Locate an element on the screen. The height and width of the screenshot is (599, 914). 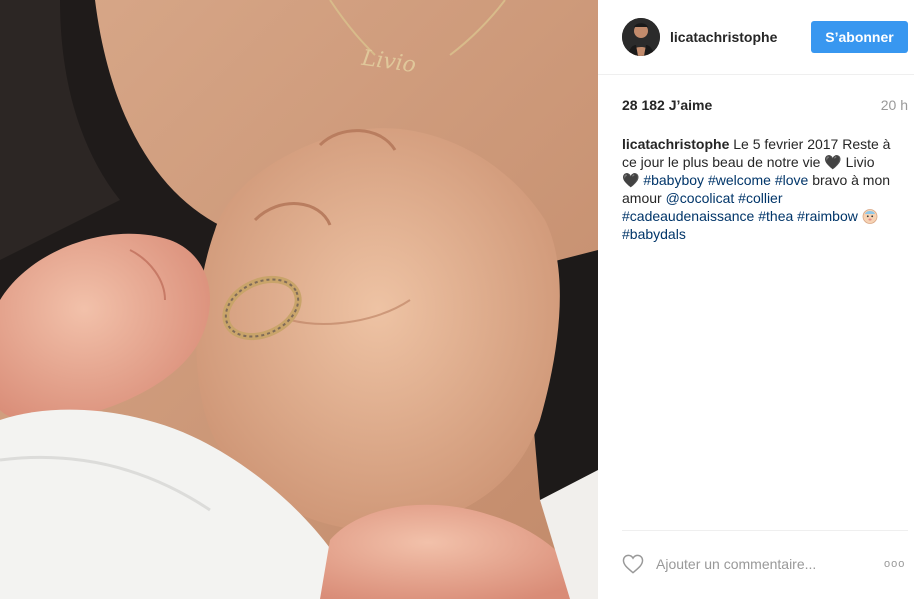
hashtag-raimbow: #raimbow is located at coordinates (827, 216).